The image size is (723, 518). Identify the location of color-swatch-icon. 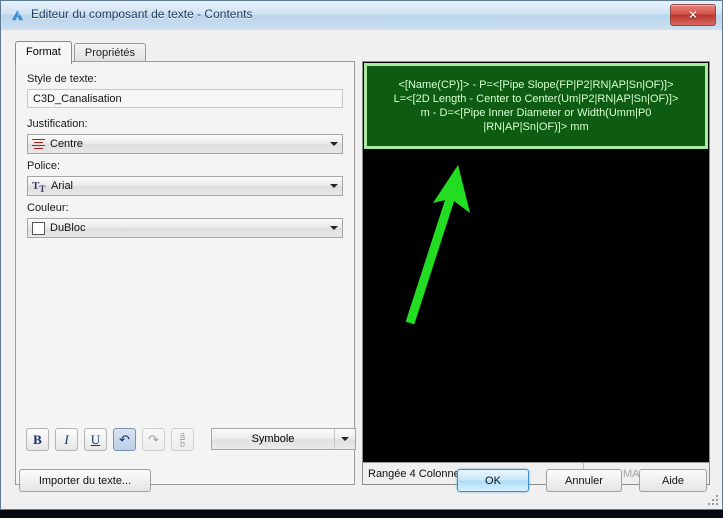
(38, 228).